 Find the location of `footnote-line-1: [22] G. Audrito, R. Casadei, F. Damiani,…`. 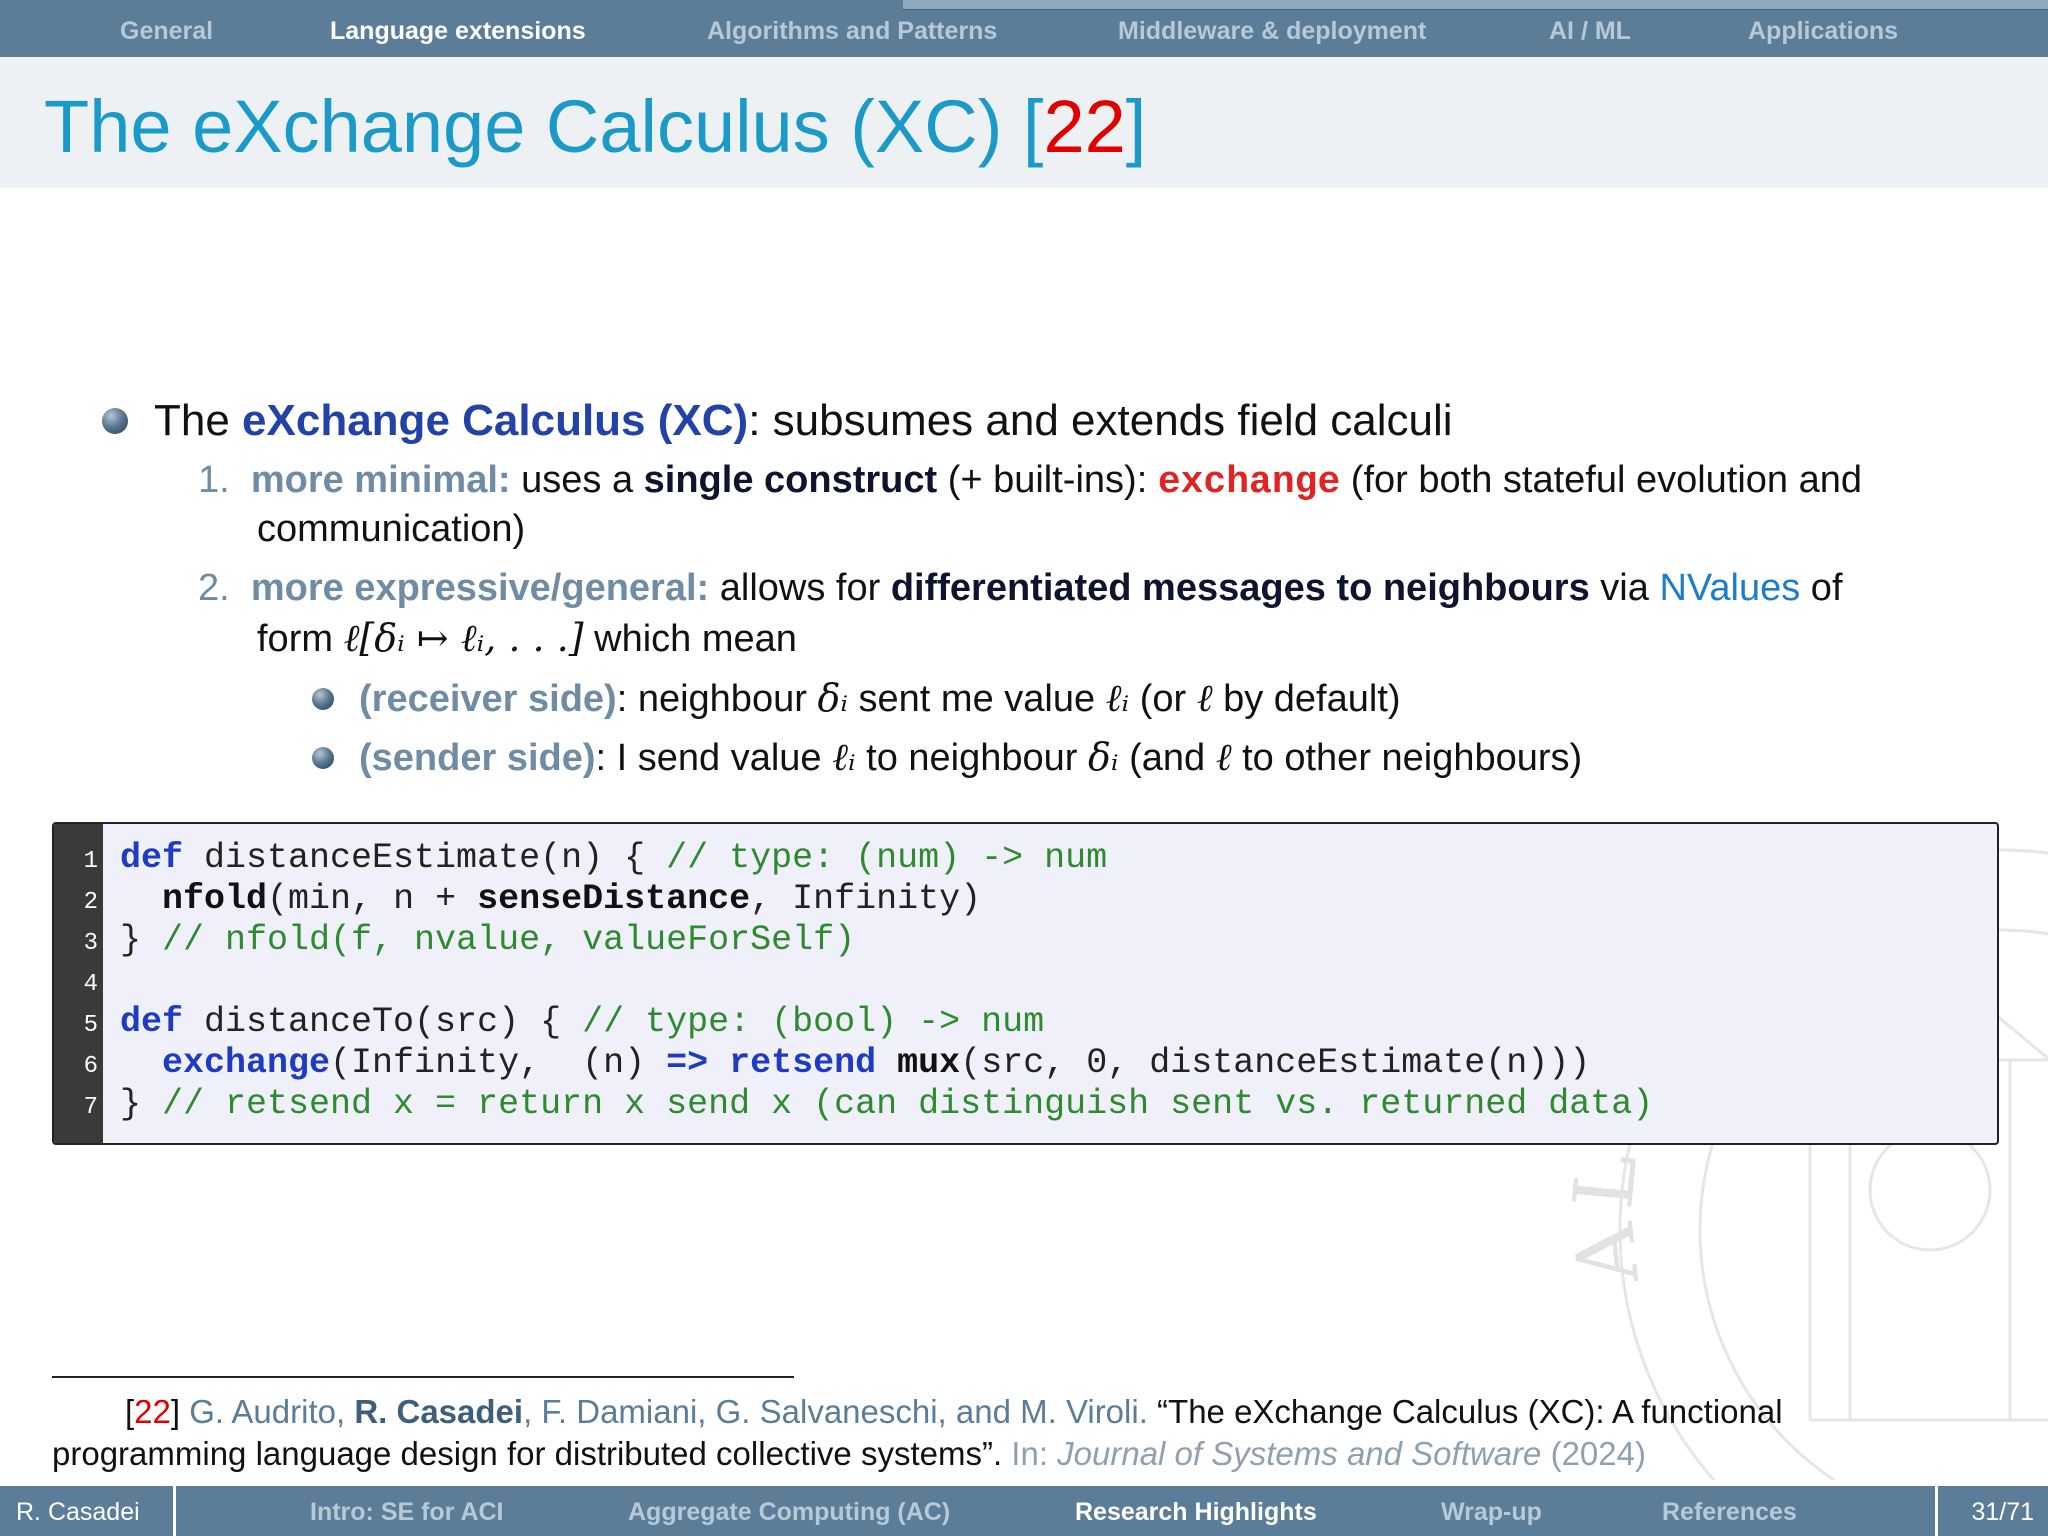

footnote-line-1: [22] G. Audrito, R. Casadei, F. Damiani,… is located at coordinates (954, 1411).